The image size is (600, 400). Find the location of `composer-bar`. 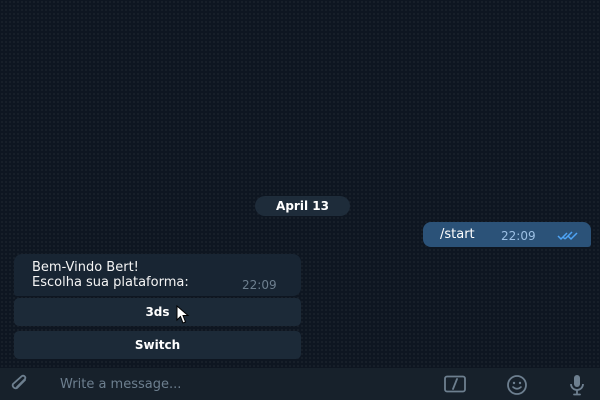

composer-bar is located at coordinates (300, 384).